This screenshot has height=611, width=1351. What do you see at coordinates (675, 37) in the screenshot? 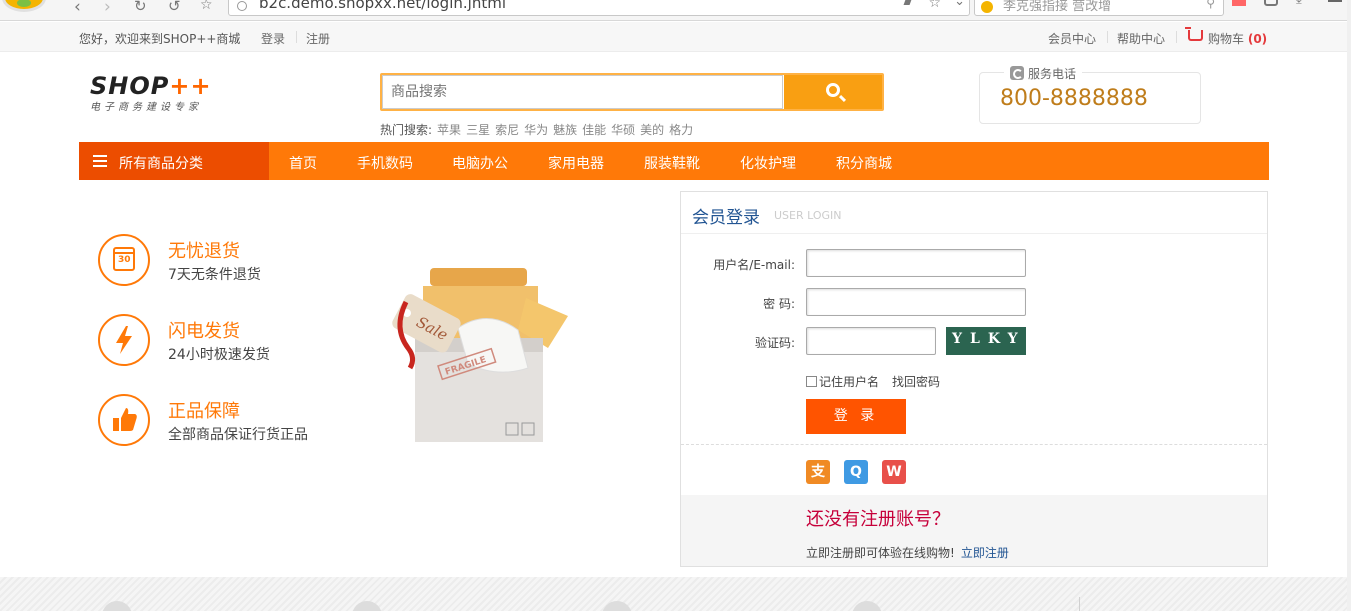
I see `top-utility-bar: 您好，欢迎来到SHOP++商城 登录 注册 会员中心 帮助中心 购物车 (0)` at bounding box center [675, 37].